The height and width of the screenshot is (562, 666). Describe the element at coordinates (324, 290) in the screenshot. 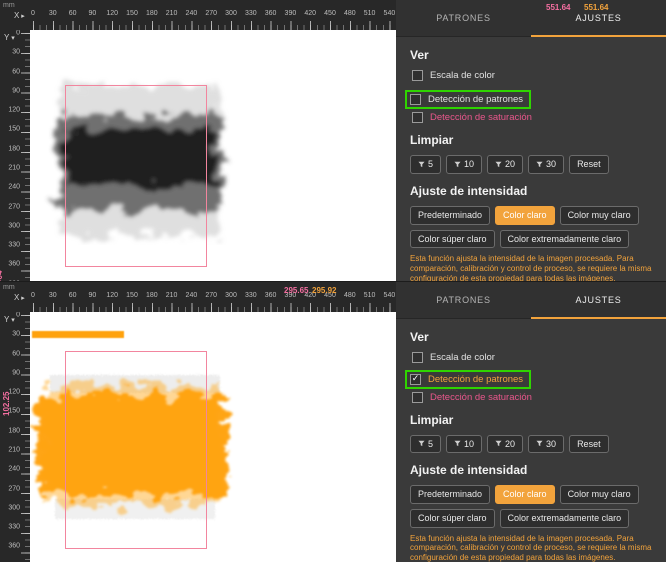

I see `x-readout-orange: 295.92` at that location.